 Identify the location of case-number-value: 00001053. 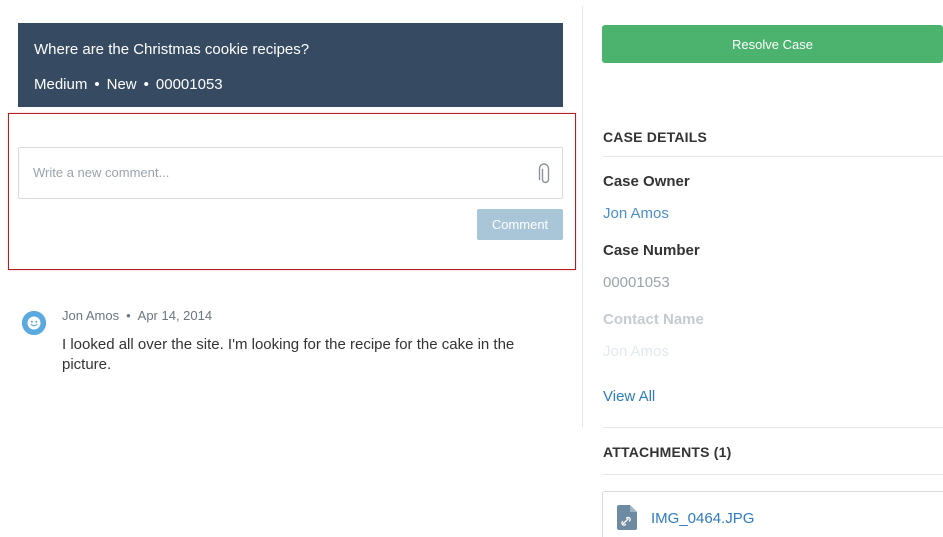
(636, 282).